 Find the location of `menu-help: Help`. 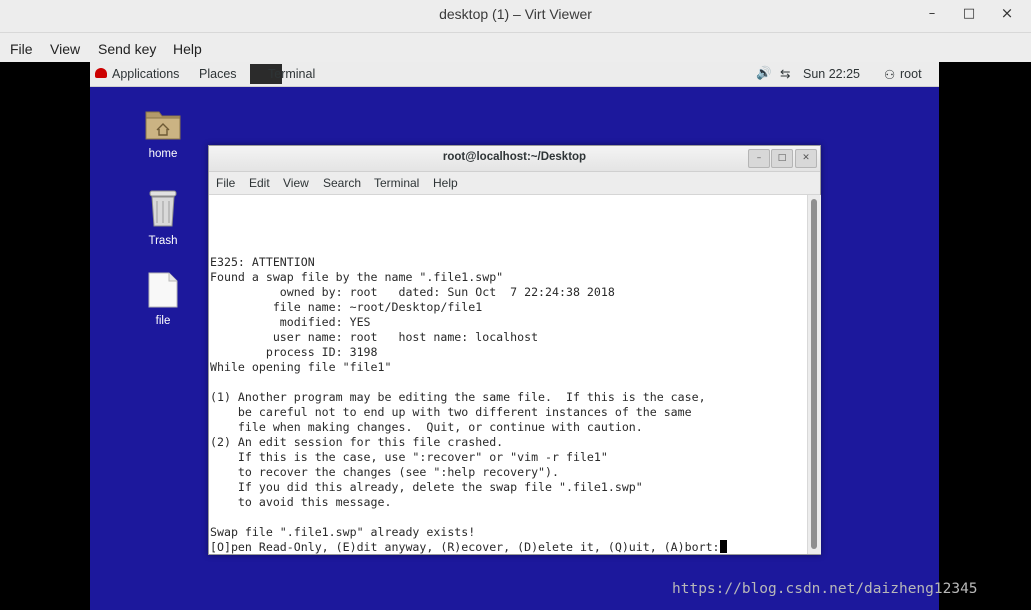

menu-help: Help is located at coordinates (187, 49).